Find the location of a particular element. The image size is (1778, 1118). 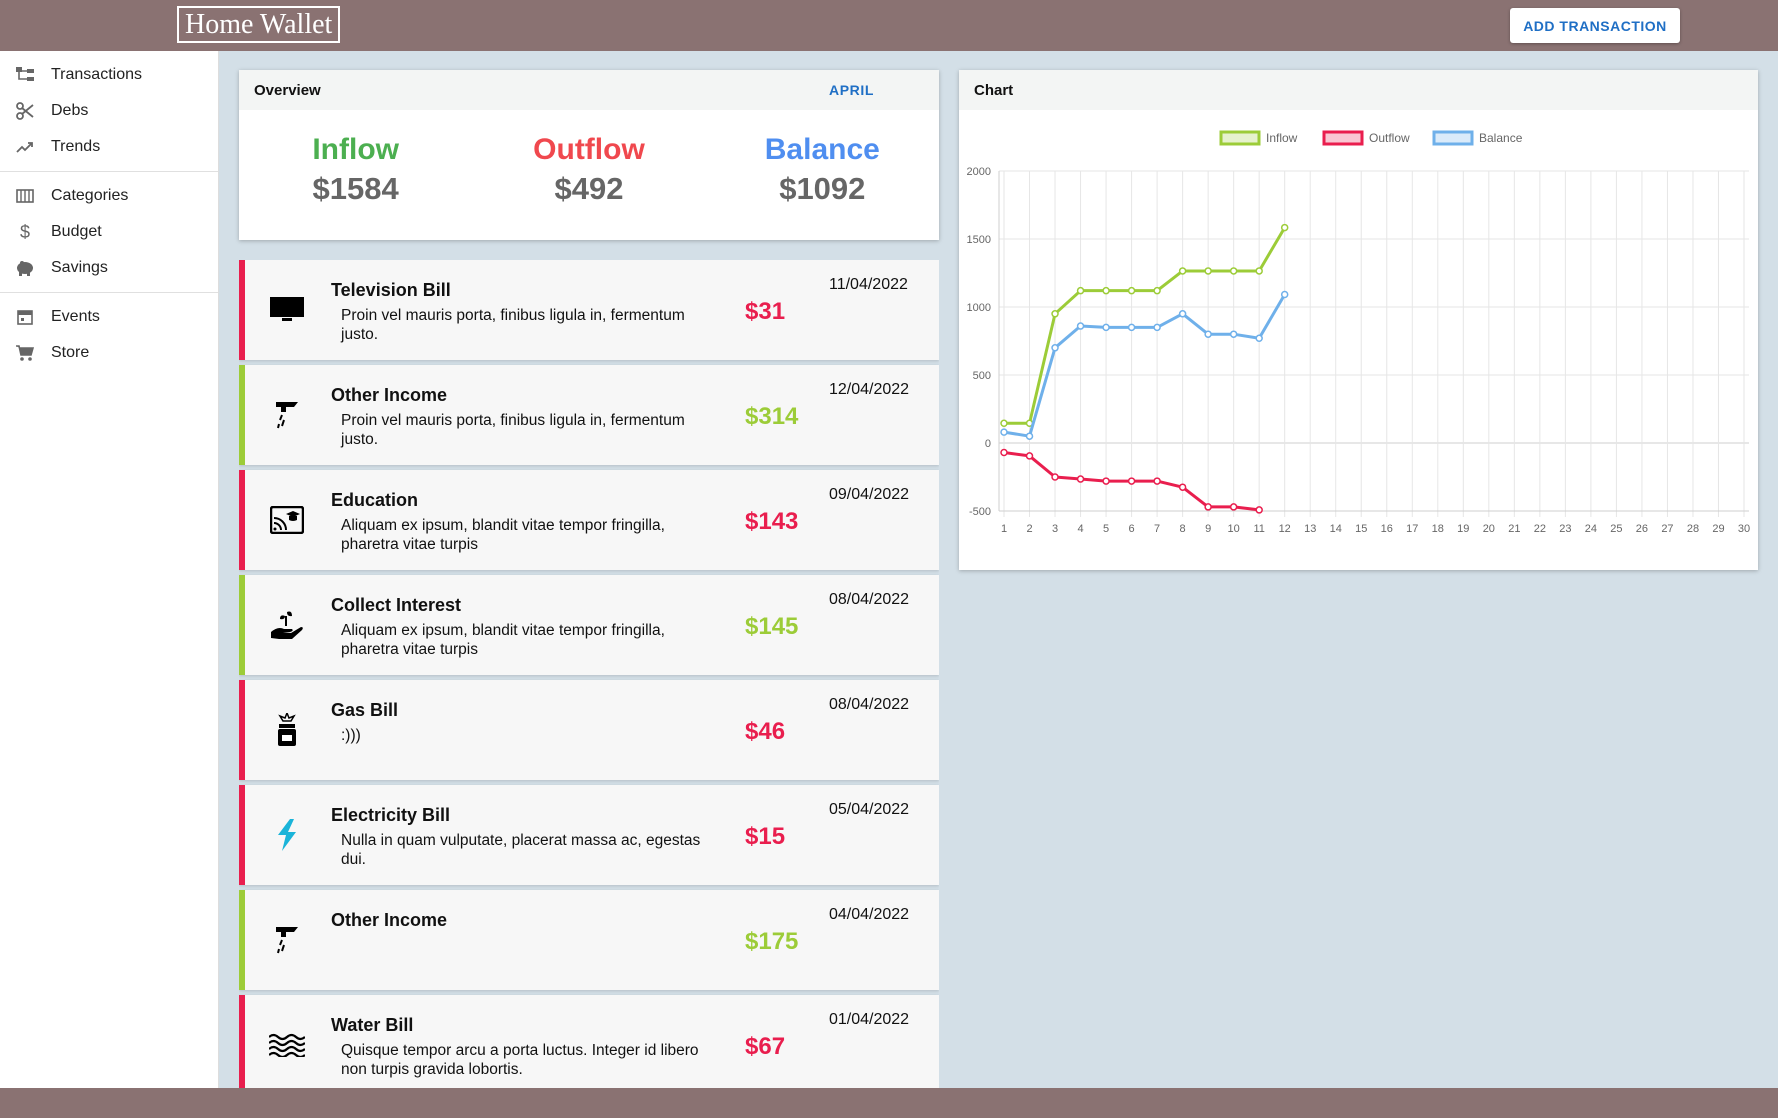

sidebar-item-label: Budget is located at coordinates (76, 231).